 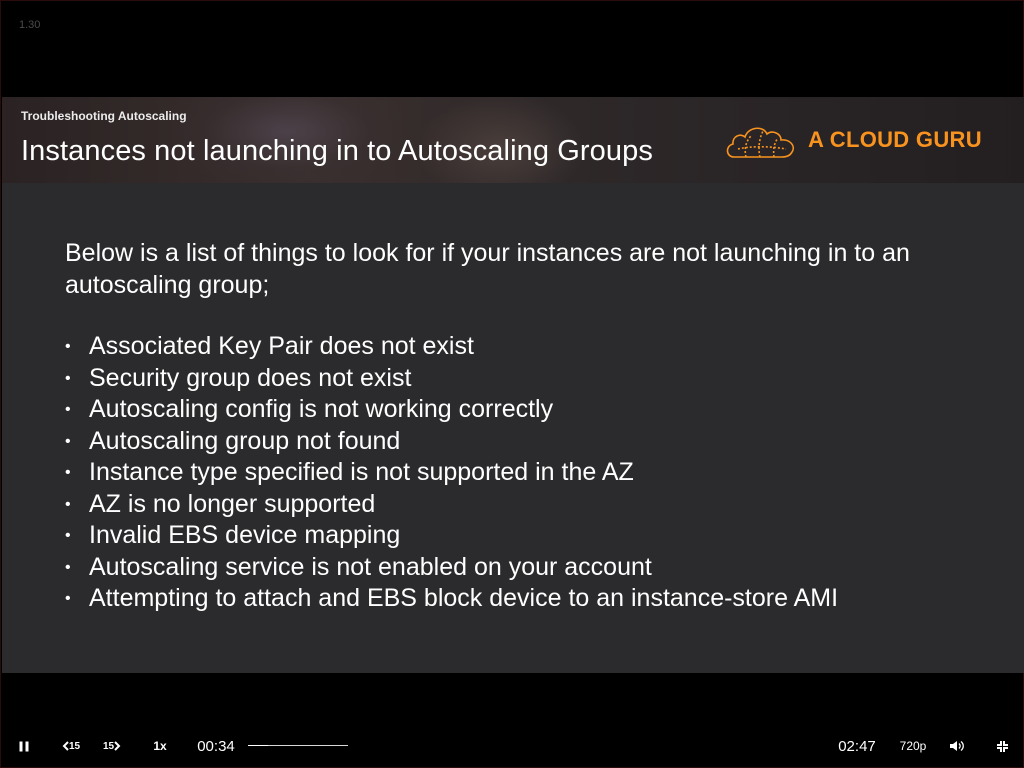 What do you see at coordinates (104, 116) in the screenshot?
I see `slide-section-label: Troubleshooting Autoscaling` at bounding box center [104, 116].